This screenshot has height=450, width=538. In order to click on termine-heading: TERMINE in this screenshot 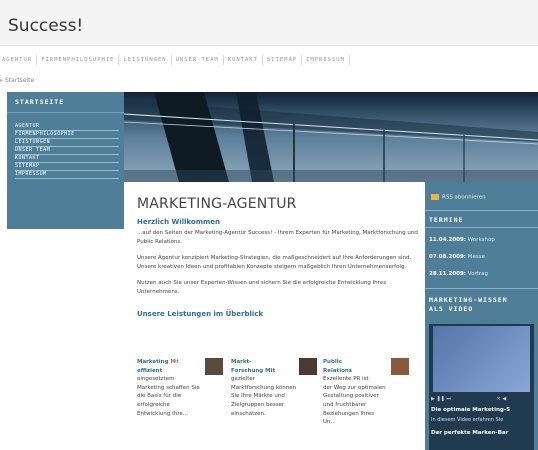, I will do `click(446, 220)`.